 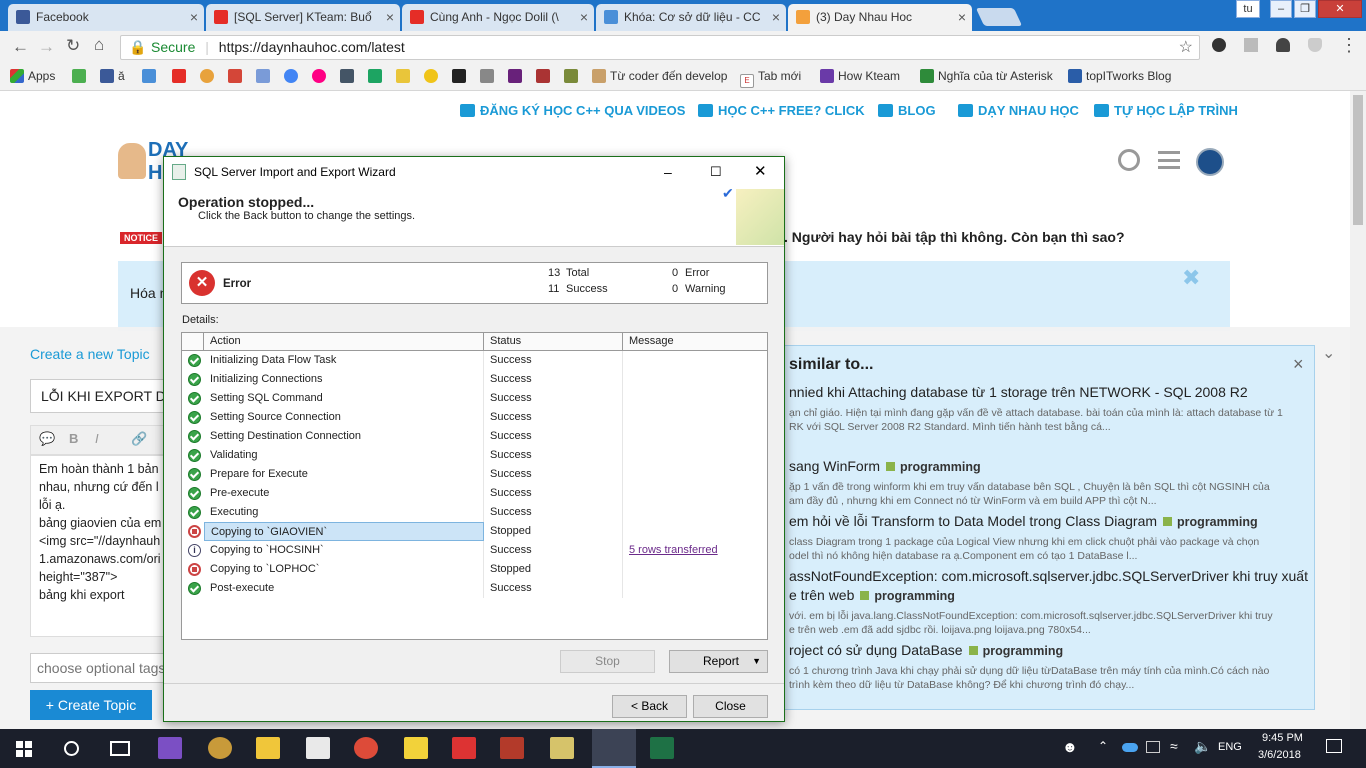 I want to click on task-view-icon, so click(x=120, y=748).